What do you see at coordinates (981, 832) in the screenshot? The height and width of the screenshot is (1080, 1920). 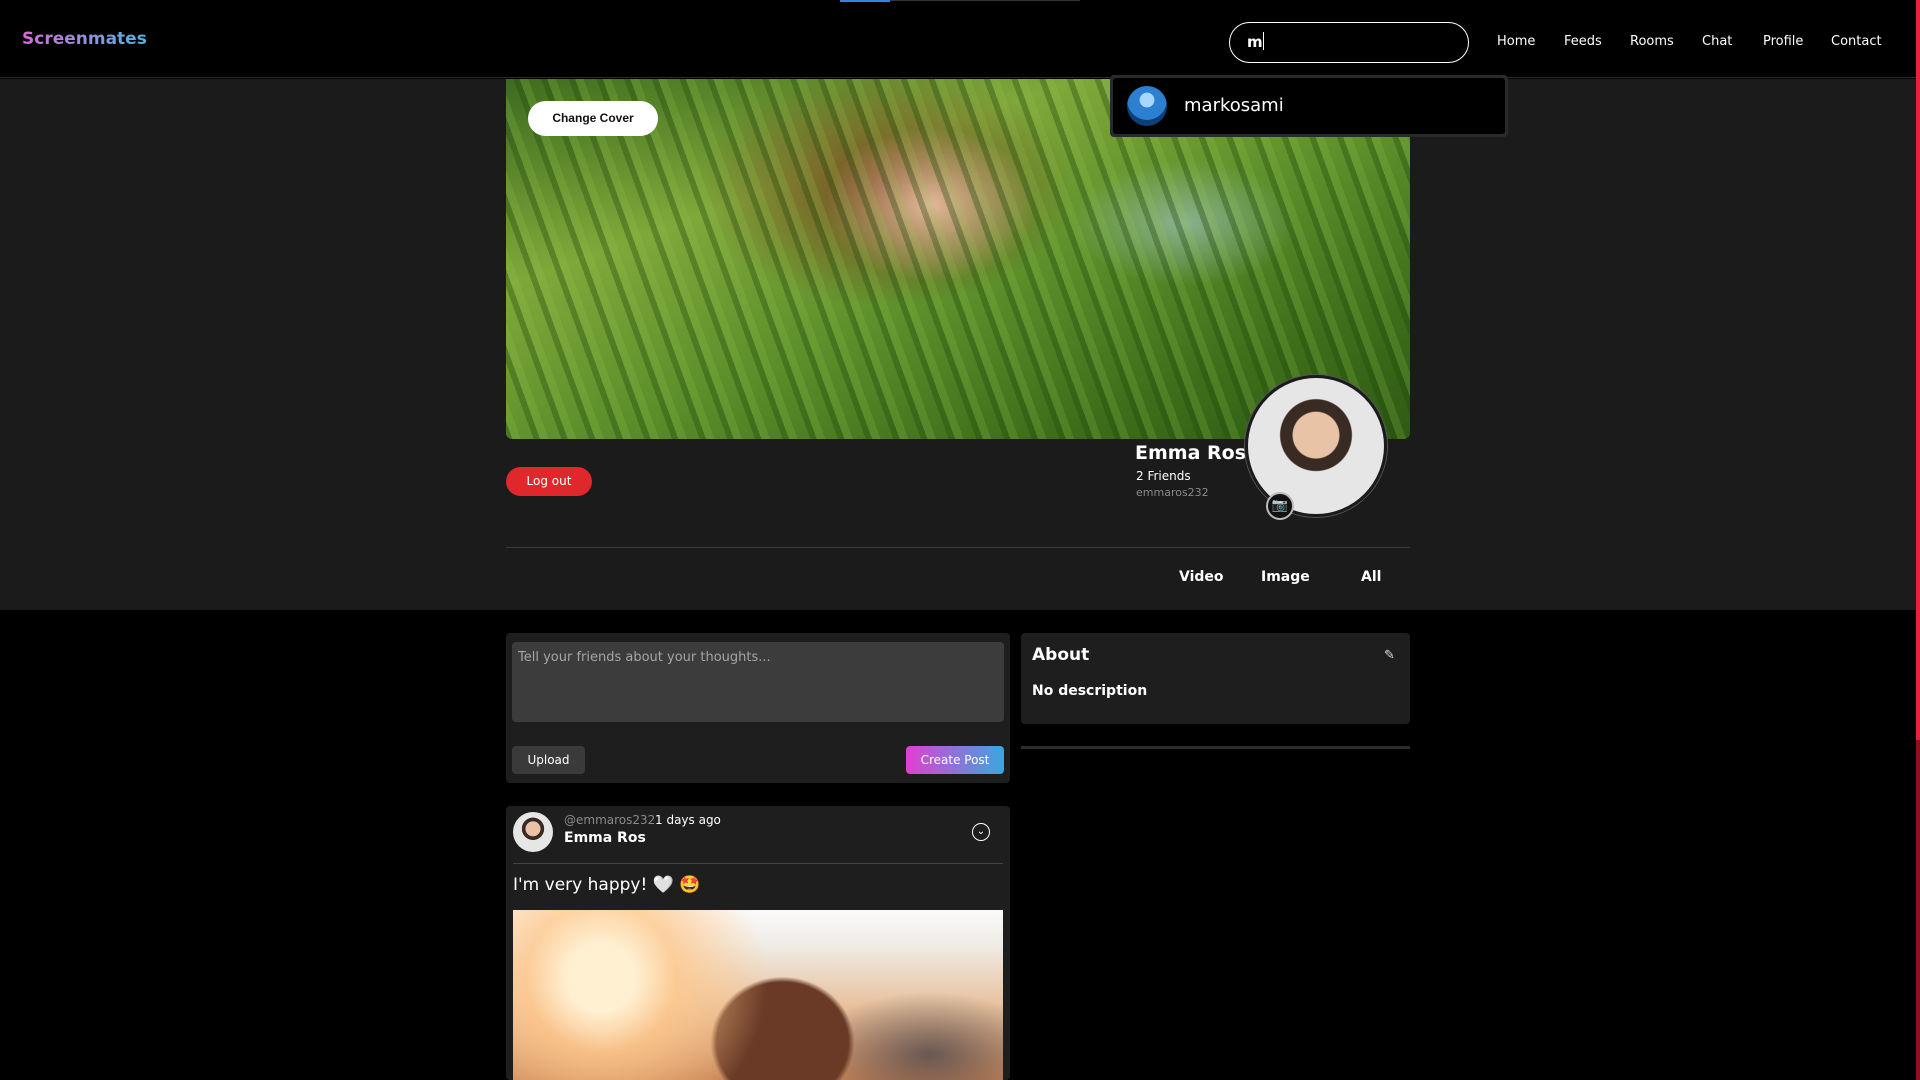 I see `chevron-down-icon: ⌄` at bounding box center [981, 832].